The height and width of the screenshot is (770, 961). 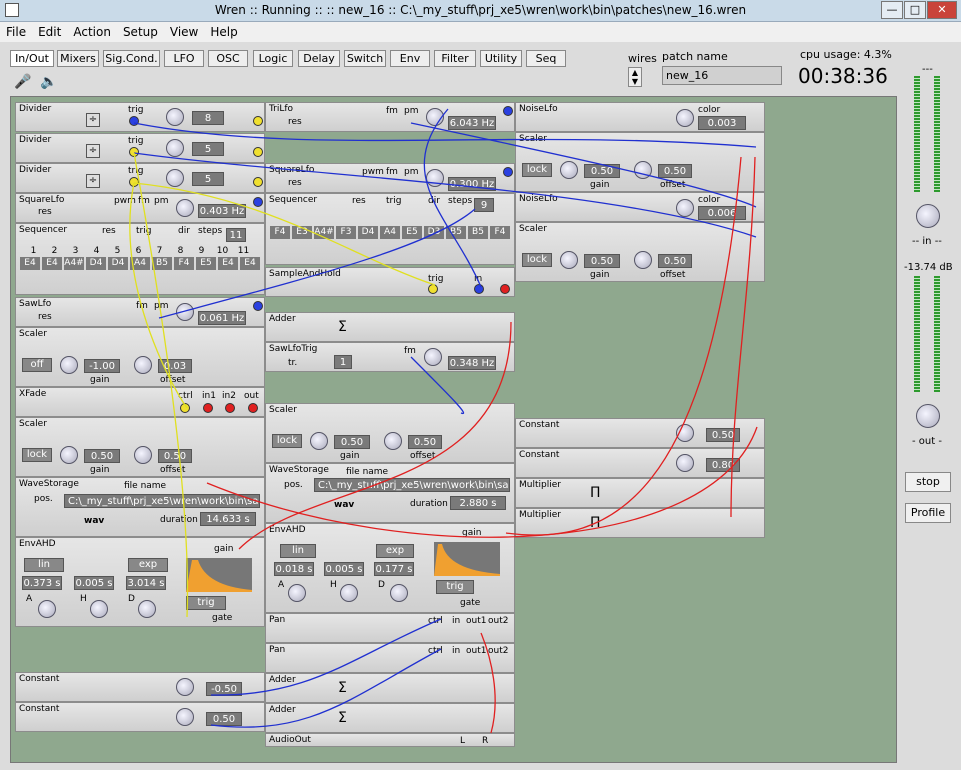 What do you see at coordinates (546, 58) in the screenshot?
I see `tab-seq: Seq` at bounding box center [546, 58].